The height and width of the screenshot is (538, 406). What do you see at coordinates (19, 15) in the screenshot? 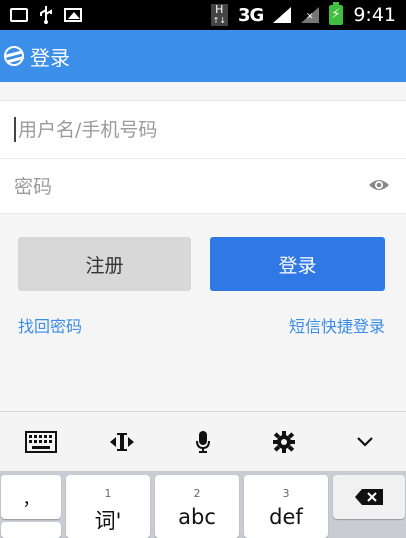
I see `notification-icon` at bounding box center [19, 15].